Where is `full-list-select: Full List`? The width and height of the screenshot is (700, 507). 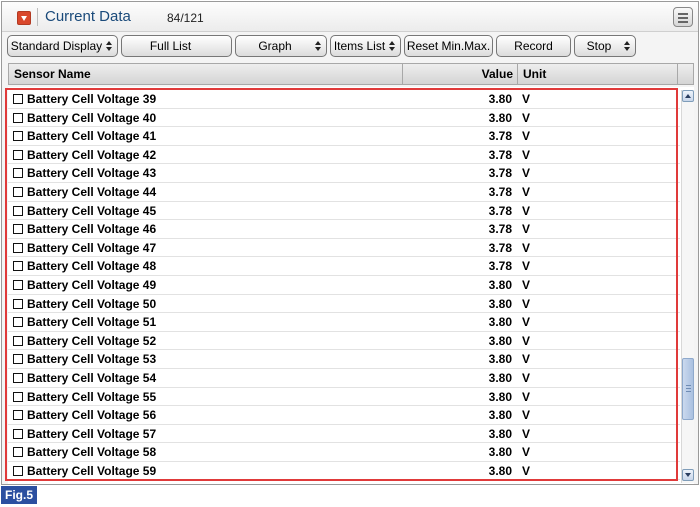
full-list-select: Full List is located at coordinates (176, 46).